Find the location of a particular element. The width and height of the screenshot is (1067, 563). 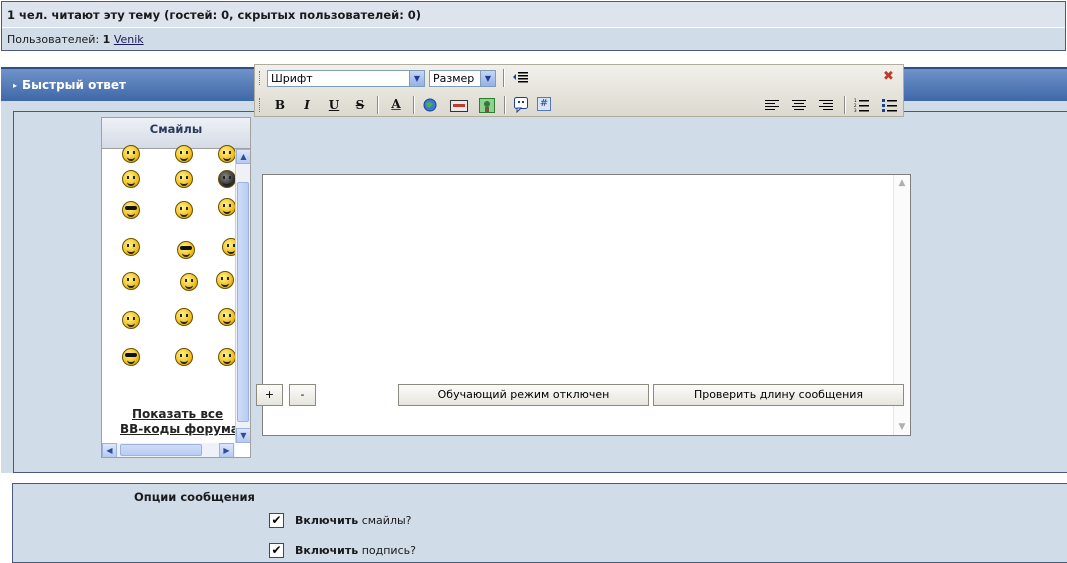

font-select: Шрифт ▼ is located at coordinates (346, 78).